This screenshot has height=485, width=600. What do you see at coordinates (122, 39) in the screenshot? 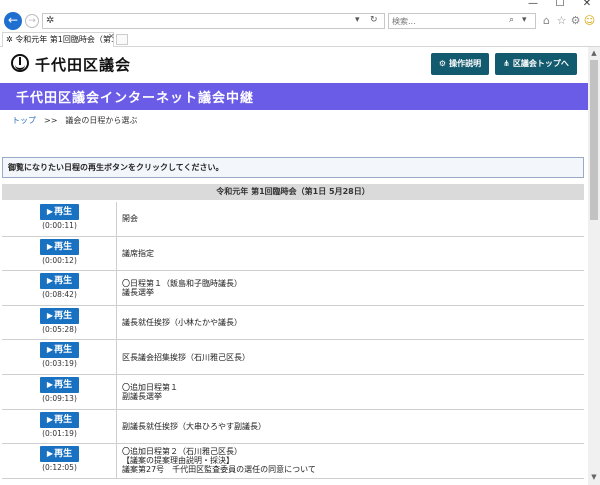
I see `new-tab-button` at bounding box center [122, 39].